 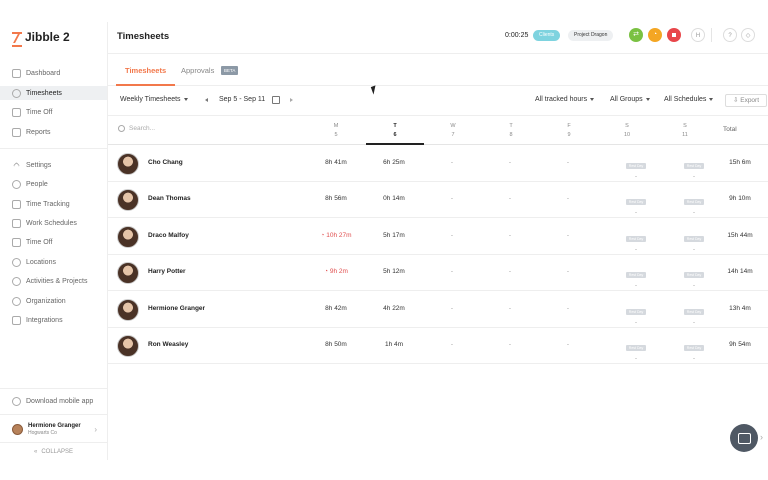 I want to click on prev-week-icon, so click(x=206, y=100).